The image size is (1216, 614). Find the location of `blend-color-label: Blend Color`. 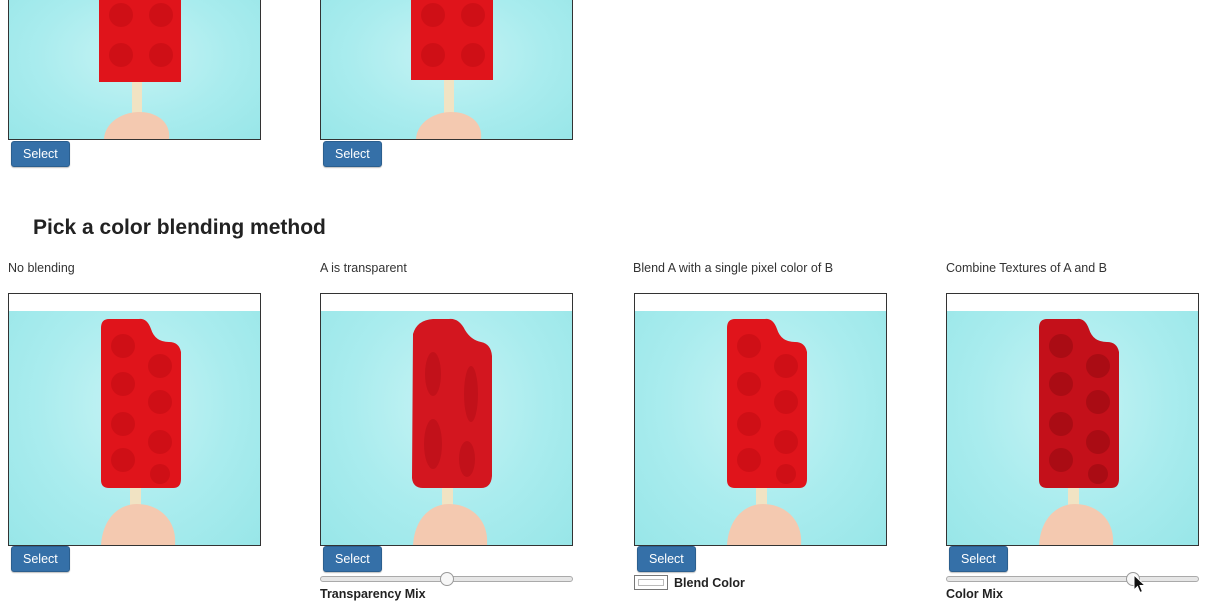

blend-color-label: Blend Color is located at coordinates (709, 583).